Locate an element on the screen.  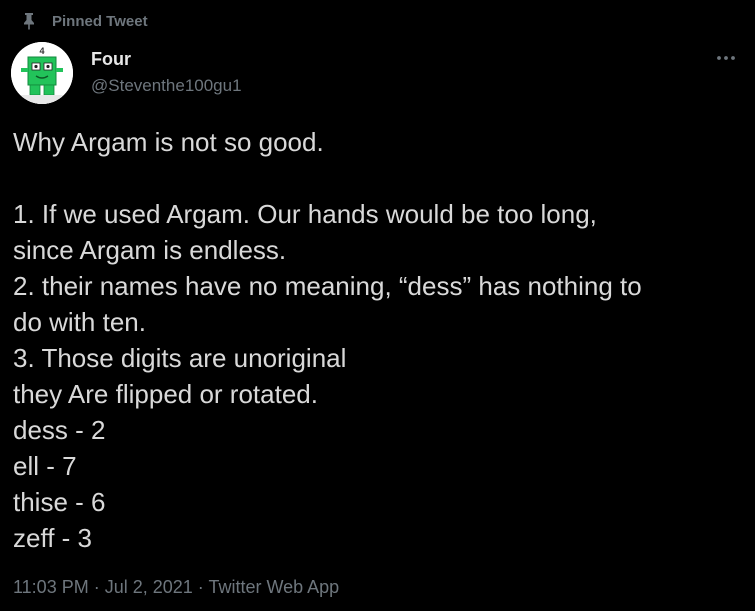
more-horizontal-icon is located at coordinates (726, 58).